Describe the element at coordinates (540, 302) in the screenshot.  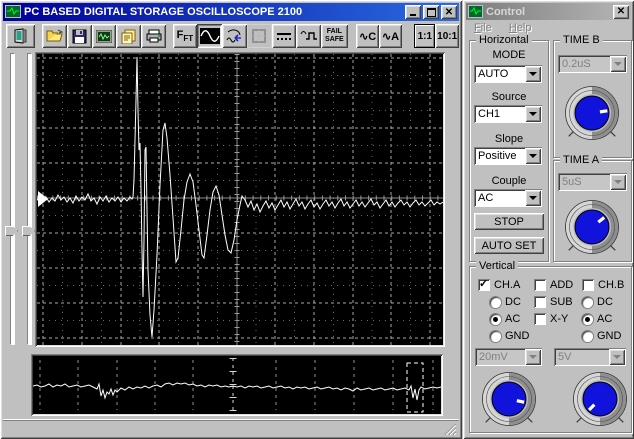
I see `sub-checkbox` at that location.